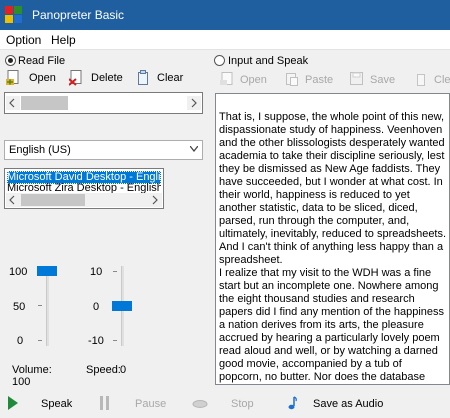 The image size is (450, 418). What do you see at coordinates (14, 15) in the screenshot?
I see `app-logo-icon` at bounding box center [14, 15].